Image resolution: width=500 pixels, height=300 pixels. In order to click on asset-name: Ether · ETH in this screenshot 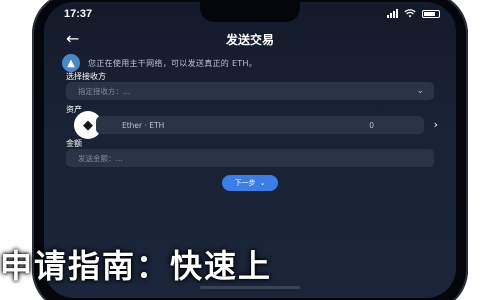, I will do `click(143, 125)`.